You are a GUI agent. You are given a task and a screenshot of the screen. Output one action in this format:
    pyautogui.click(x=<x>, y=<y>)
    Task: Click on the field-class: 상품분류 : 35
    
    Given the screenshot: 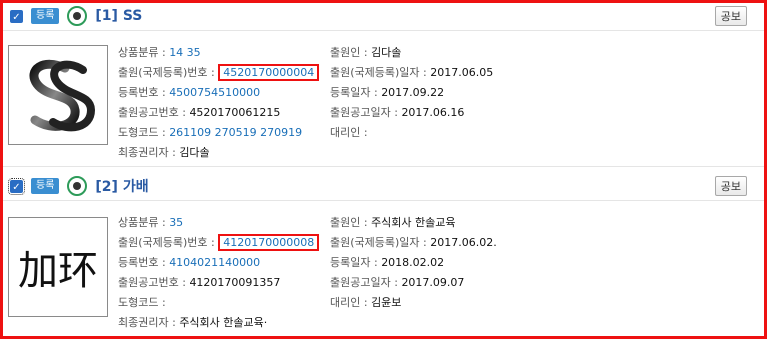 What is the action you would take?
    pyautogui.click(x=151, y=222)
    